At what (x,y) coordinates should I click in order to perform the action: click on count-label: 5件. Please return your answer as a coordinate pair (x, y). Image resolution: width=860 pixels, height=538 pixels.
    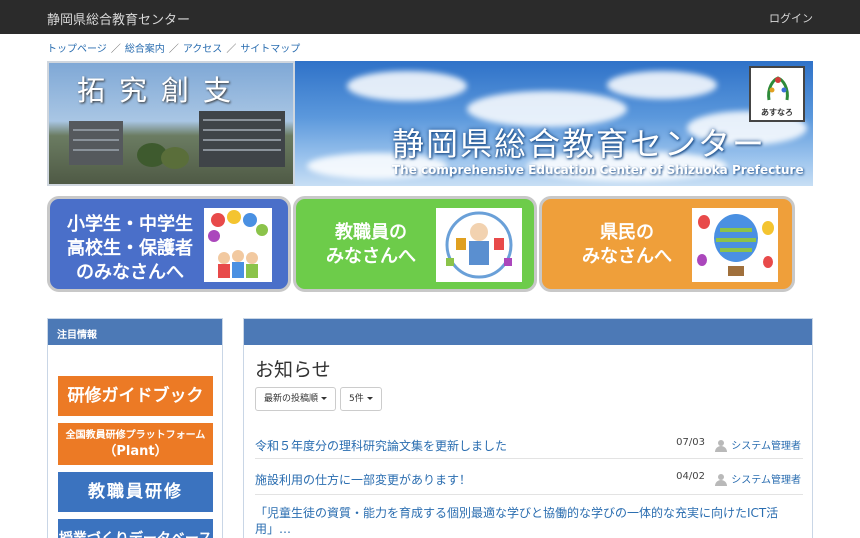
    Looking at the image, I should click on (356, 399).